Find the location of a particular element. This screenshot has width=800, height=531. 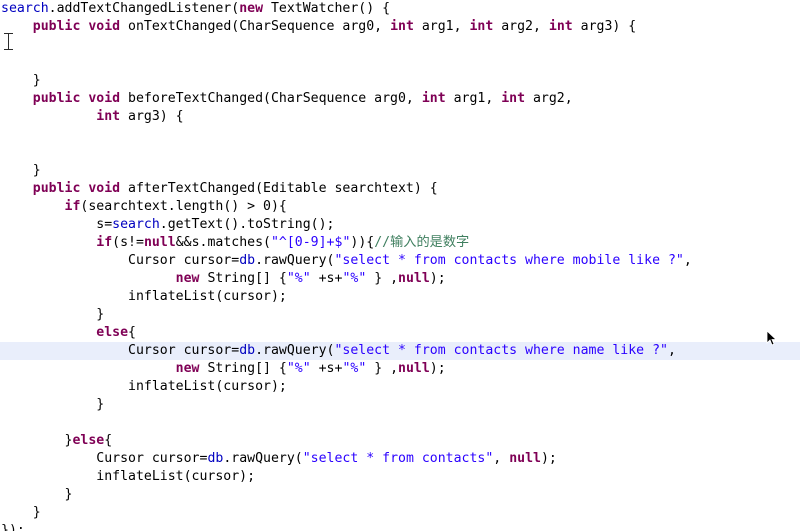

code-token-plain: .getText().toString(); is located at coordinates (247, 224).